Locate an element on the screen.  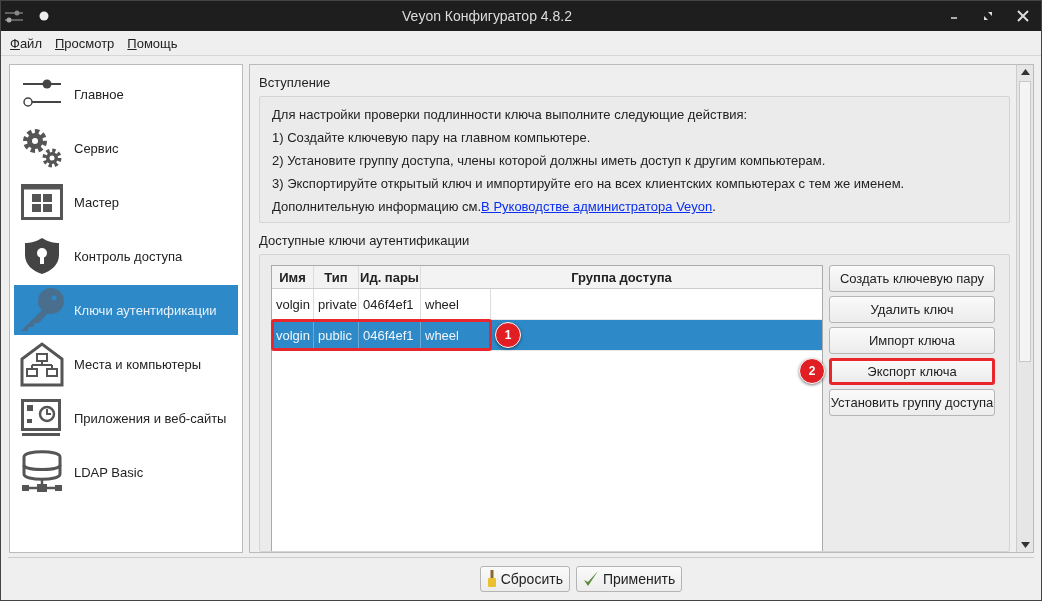
info-text: Дополнительную информацию см. is located at coordinates (377, 206).